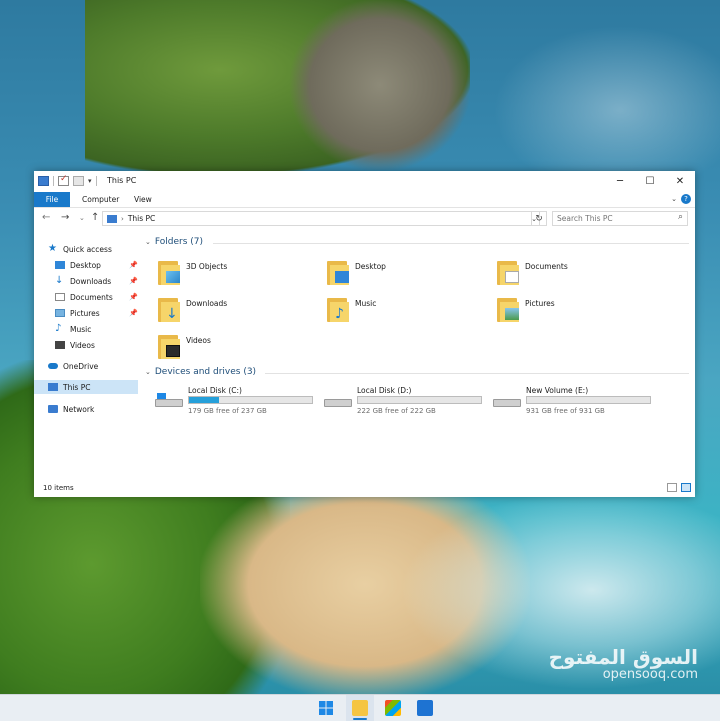 This screenshot has width=720, height=721. I want to click on taskbar, so click(360, 707).